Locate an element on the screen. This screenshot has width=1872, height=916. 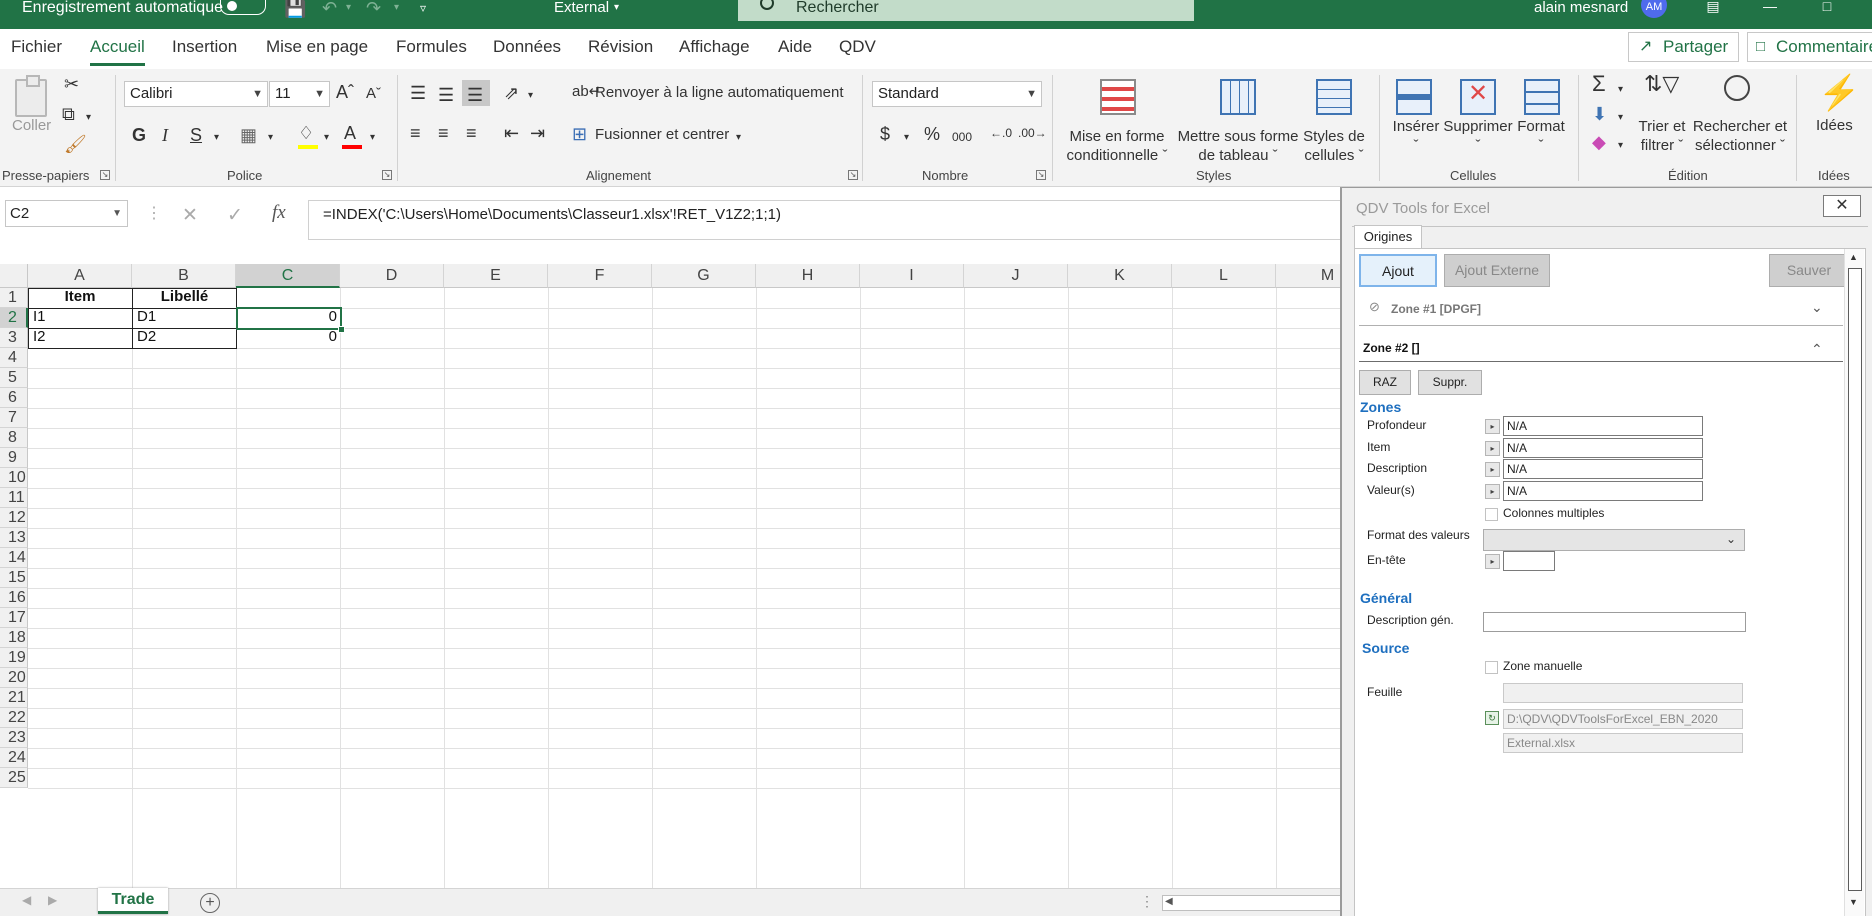
column-header-i: I is located at coordinates (912, 276).